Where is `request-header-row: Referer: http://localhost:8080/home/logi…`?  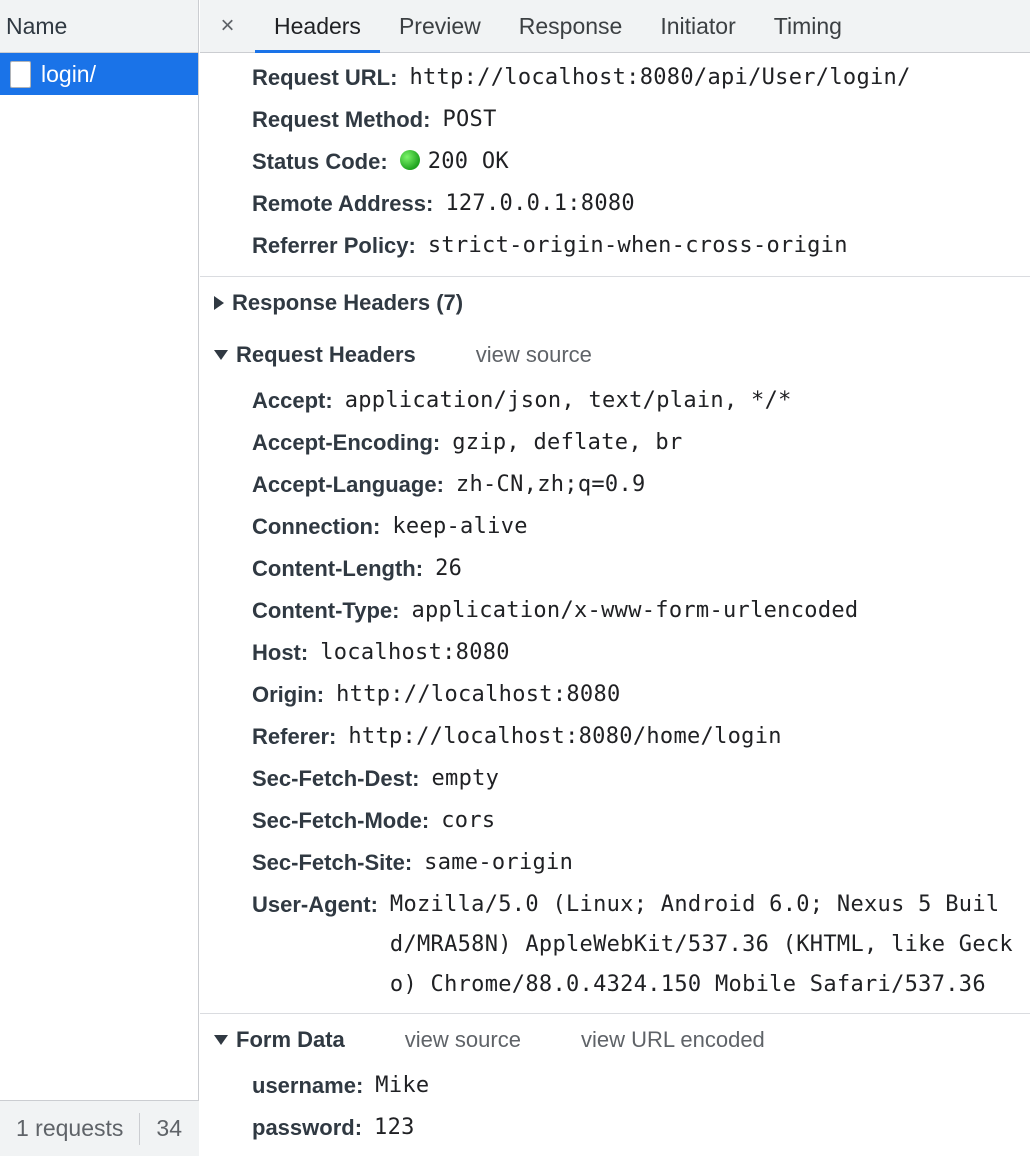
request-header-row: Referer: http://localhost:8080/home/logi… is located at coordinates (615, 738).